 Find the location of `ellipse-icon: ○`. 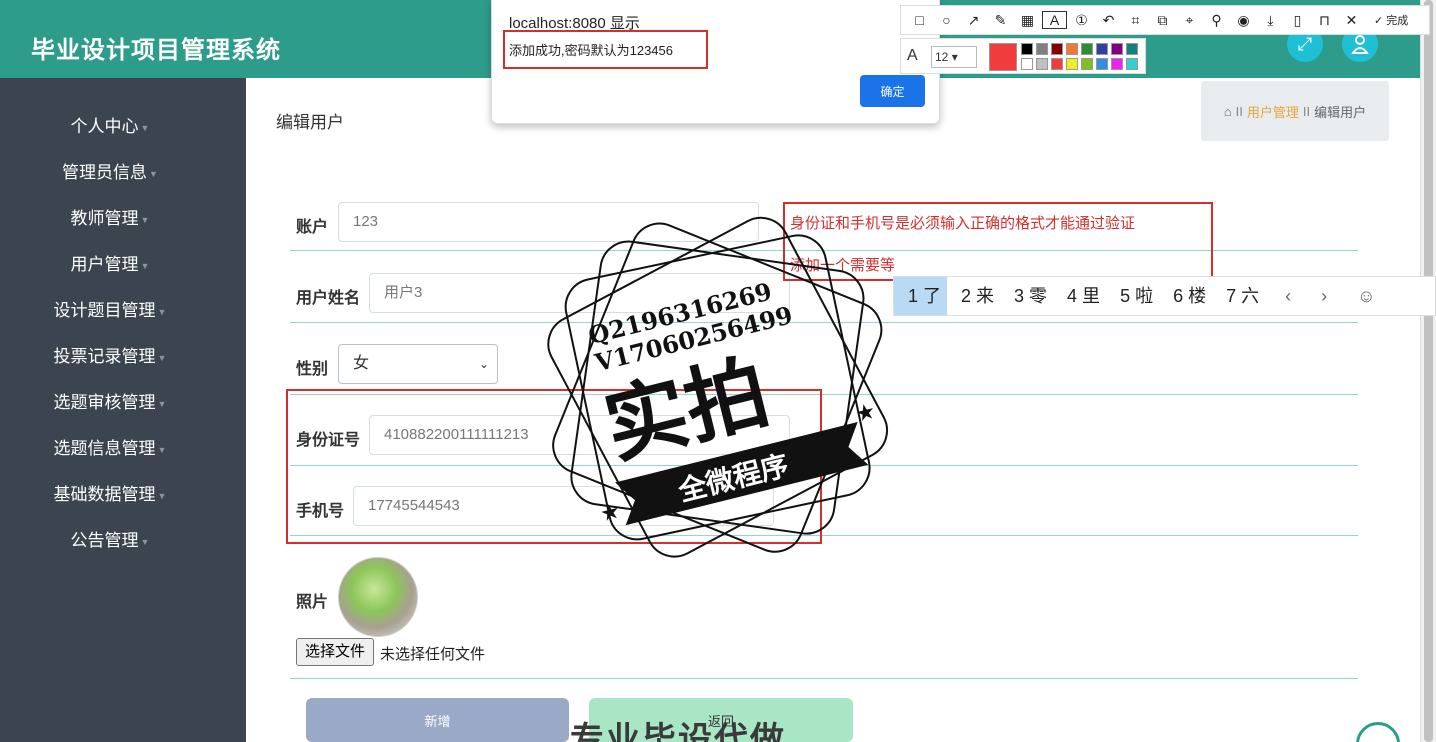

ellipse-icon: ○ is located at coordinates (946, 20).